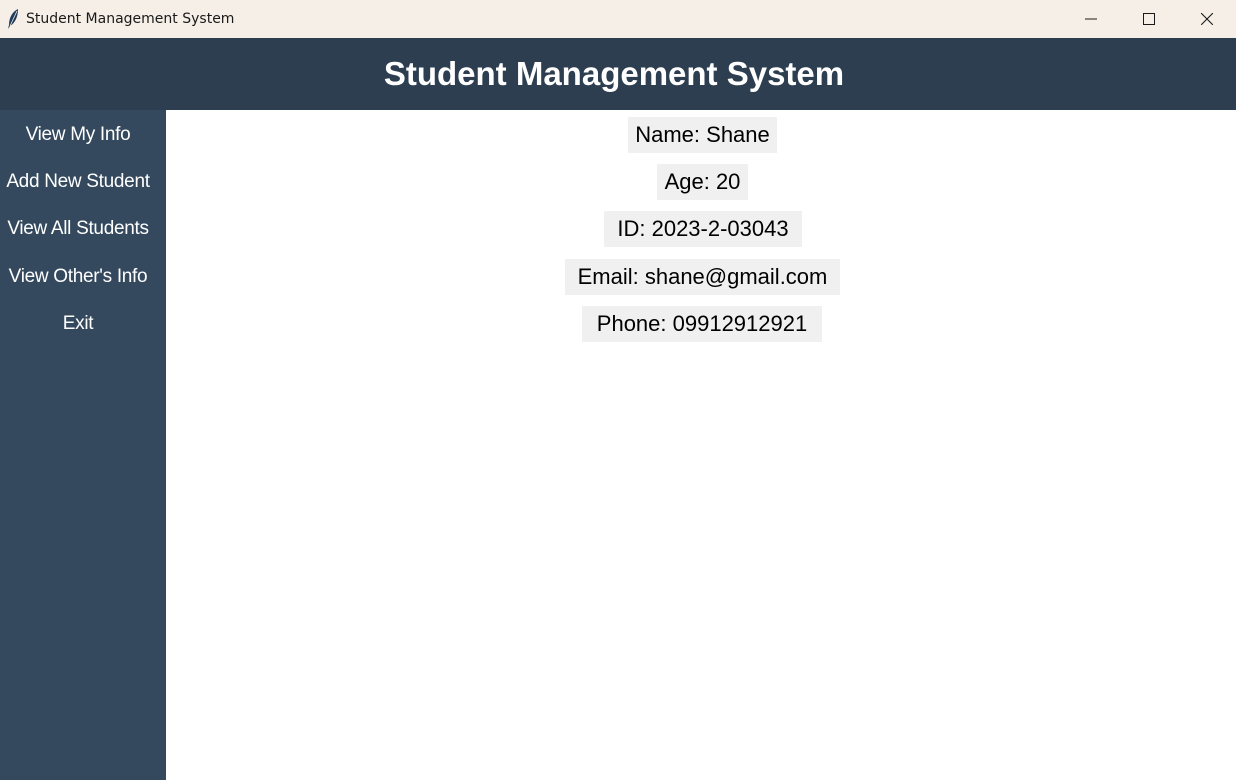 Image resolution: width=1236 pixels, height=780 pixels. What do you see at coordinates (78, 277) in the screenshot?
I see `sidebar-item-view-others-info: View Other's Info` at bounding box center [78, 277].